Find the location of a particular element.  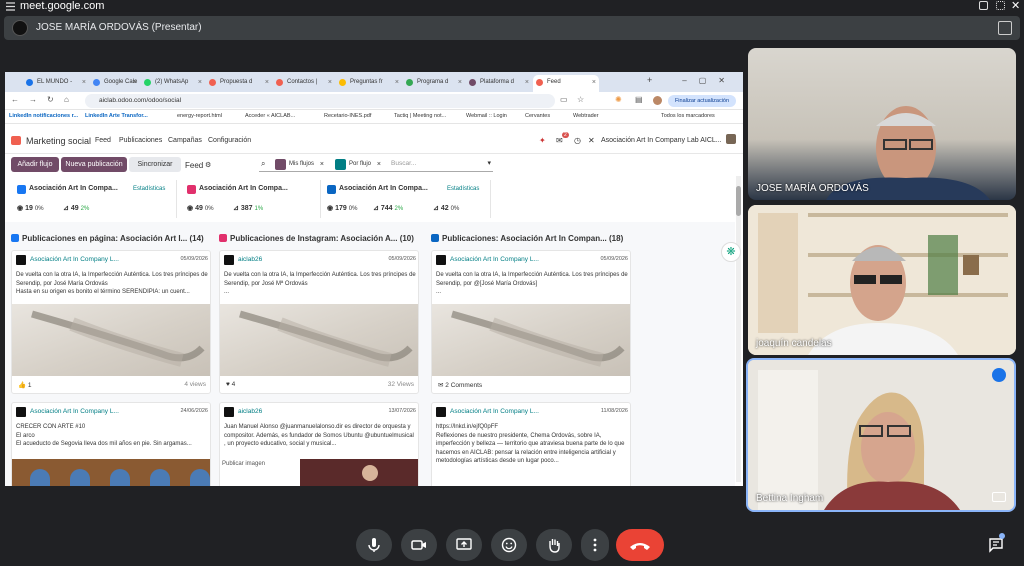

chatgpt-extension-icon: ❋ is located at coordinates (731, 252).